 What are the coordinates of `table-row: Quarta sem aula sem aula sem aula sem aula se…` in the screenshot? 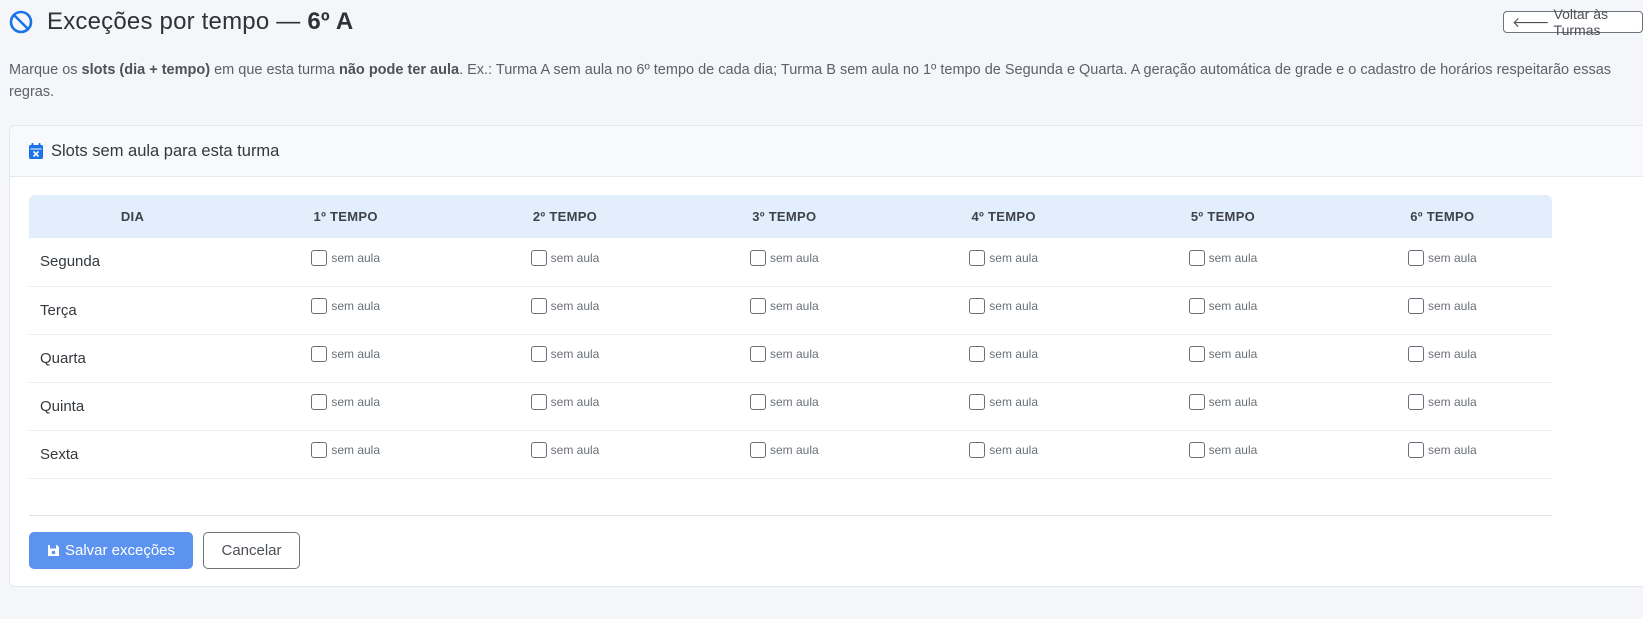 It's located at (790, 358).